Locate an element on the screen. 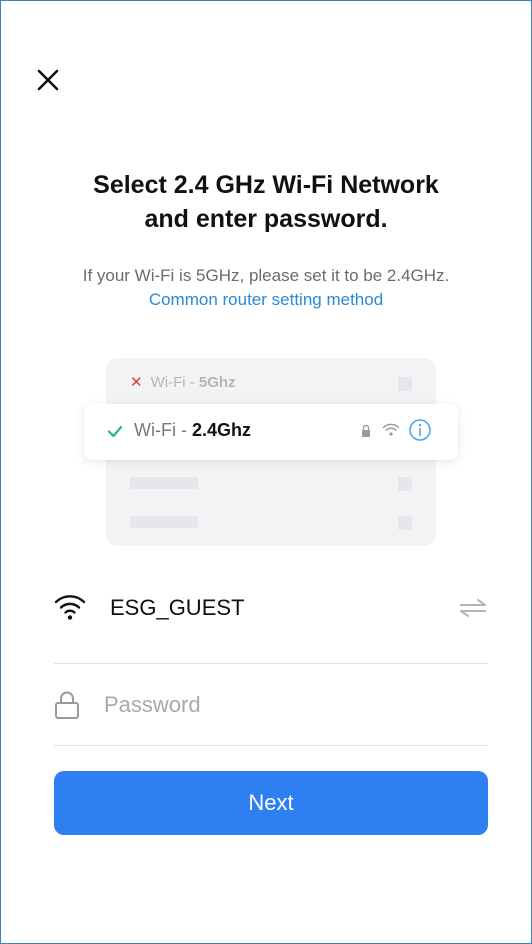  wifi-5ghz-row: ✕ Wi-Fi - 5Ghz is located at coordinates (275, 383).